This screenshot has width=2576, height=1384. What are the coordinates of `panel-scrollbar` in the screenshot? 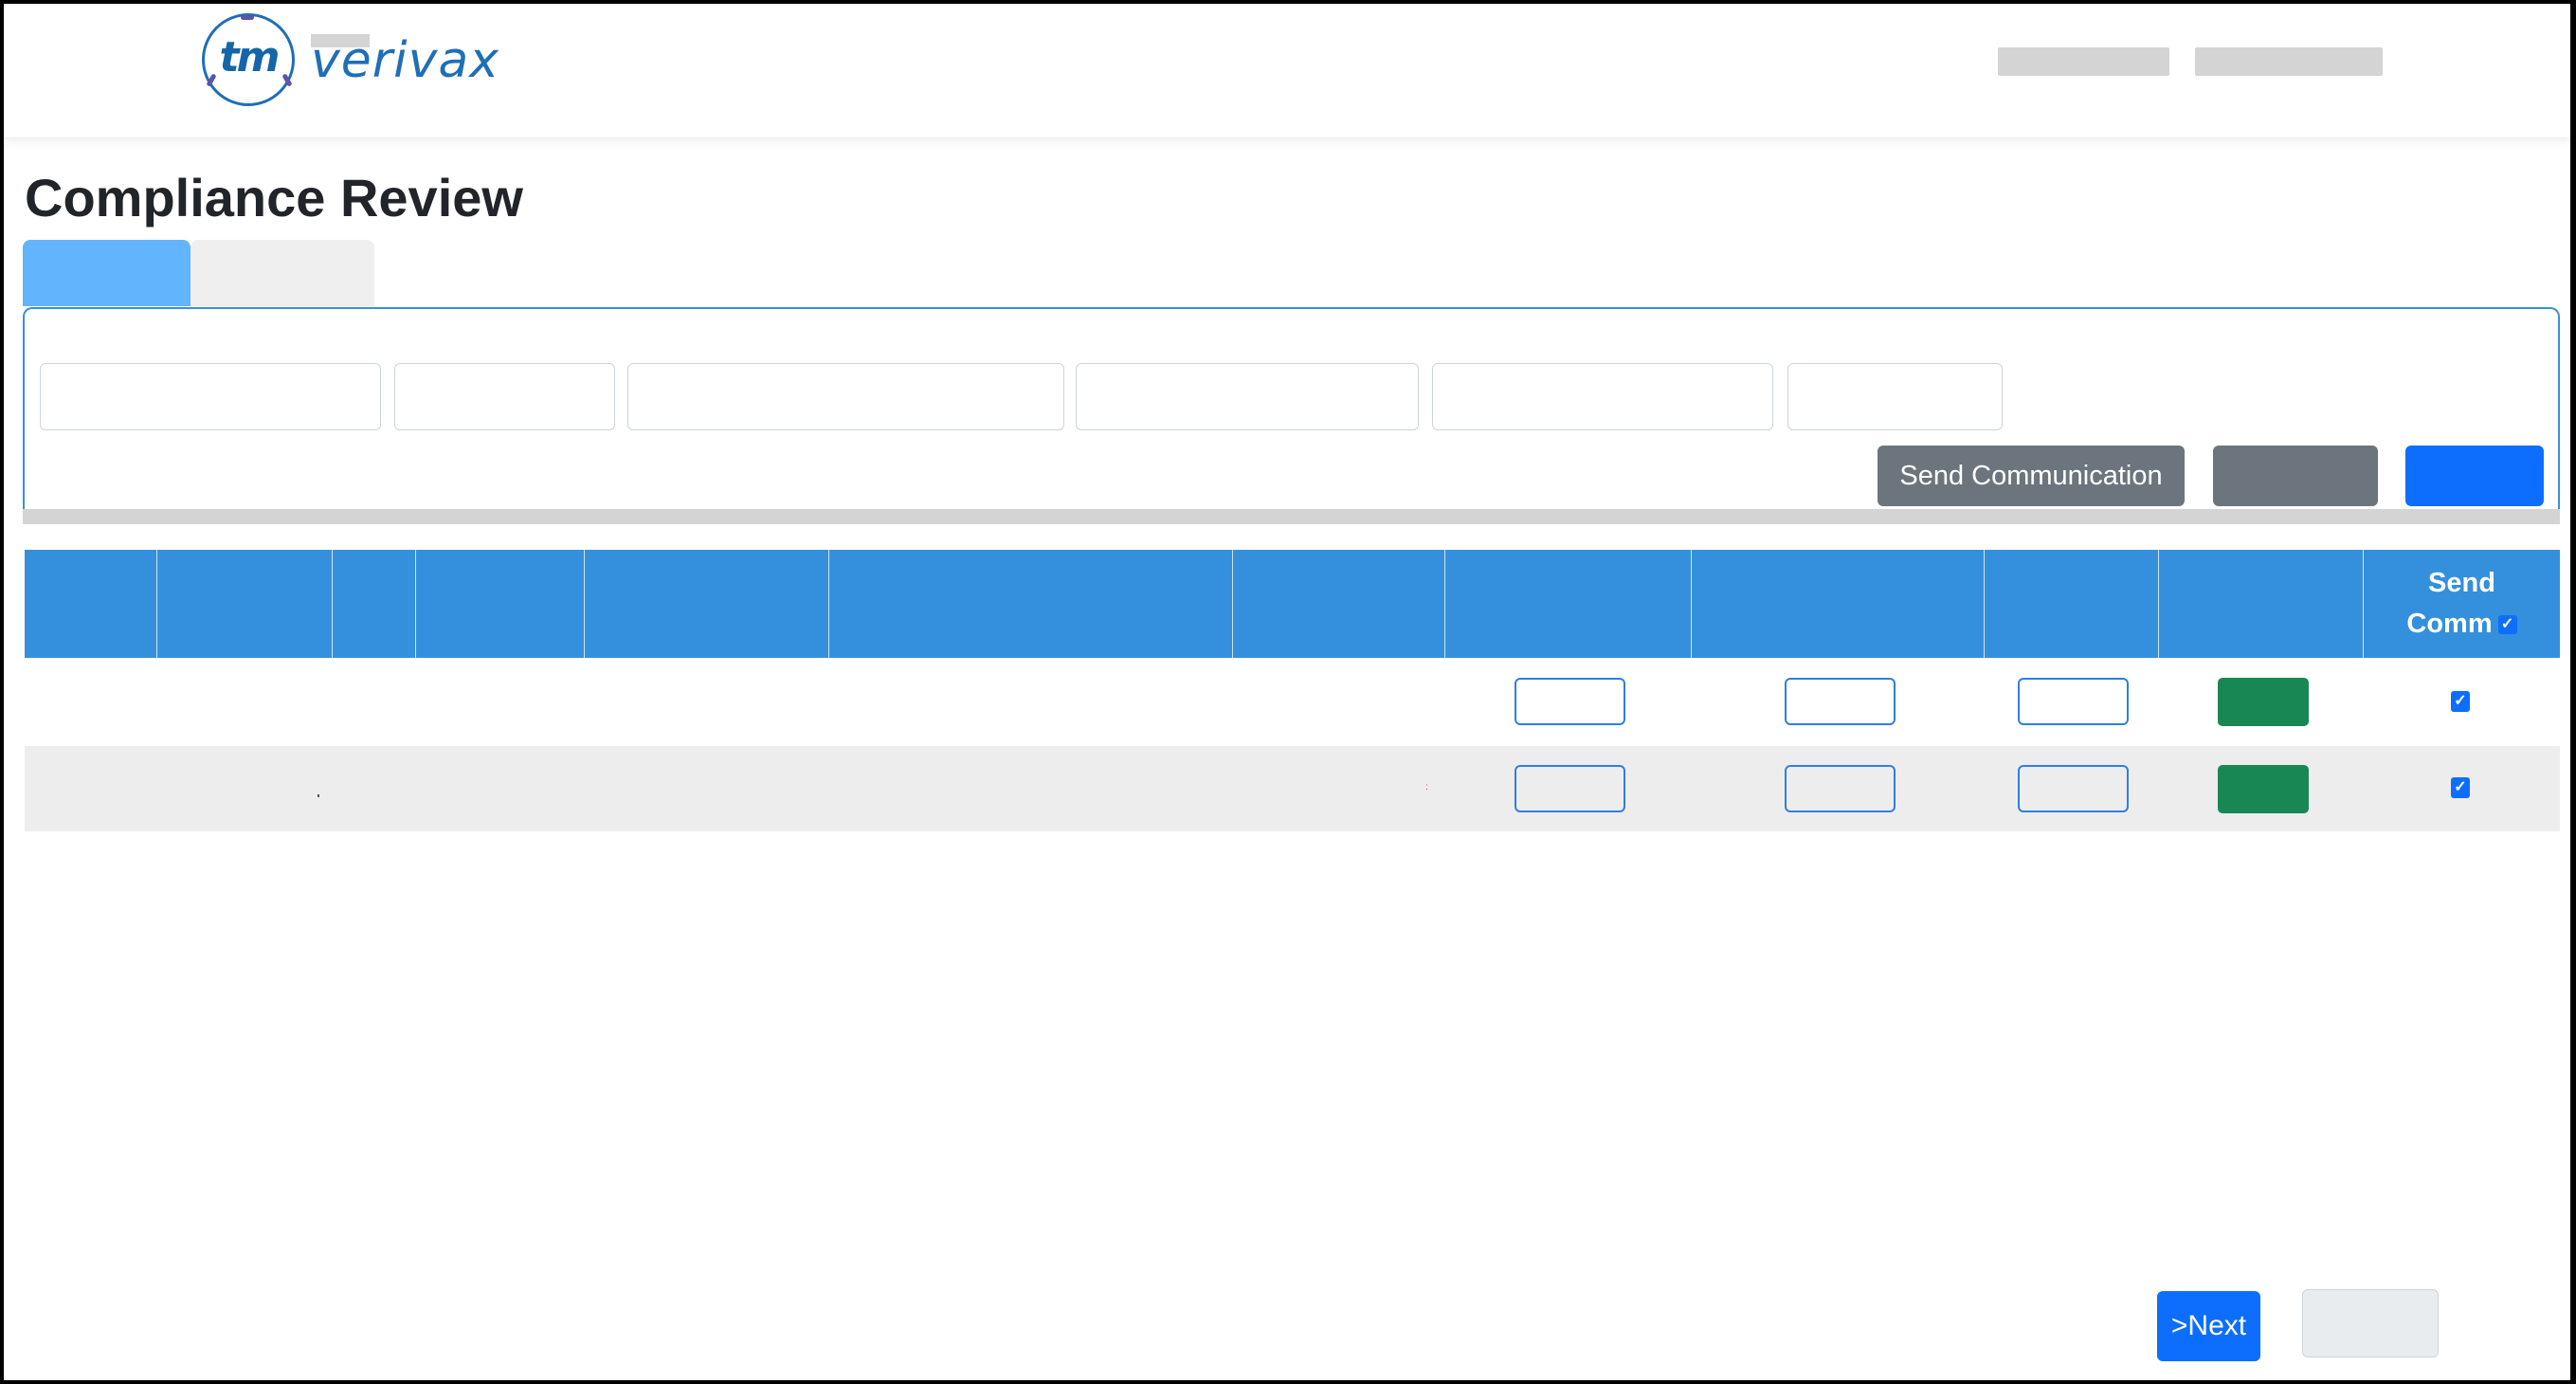 It's located at (1291, 516).